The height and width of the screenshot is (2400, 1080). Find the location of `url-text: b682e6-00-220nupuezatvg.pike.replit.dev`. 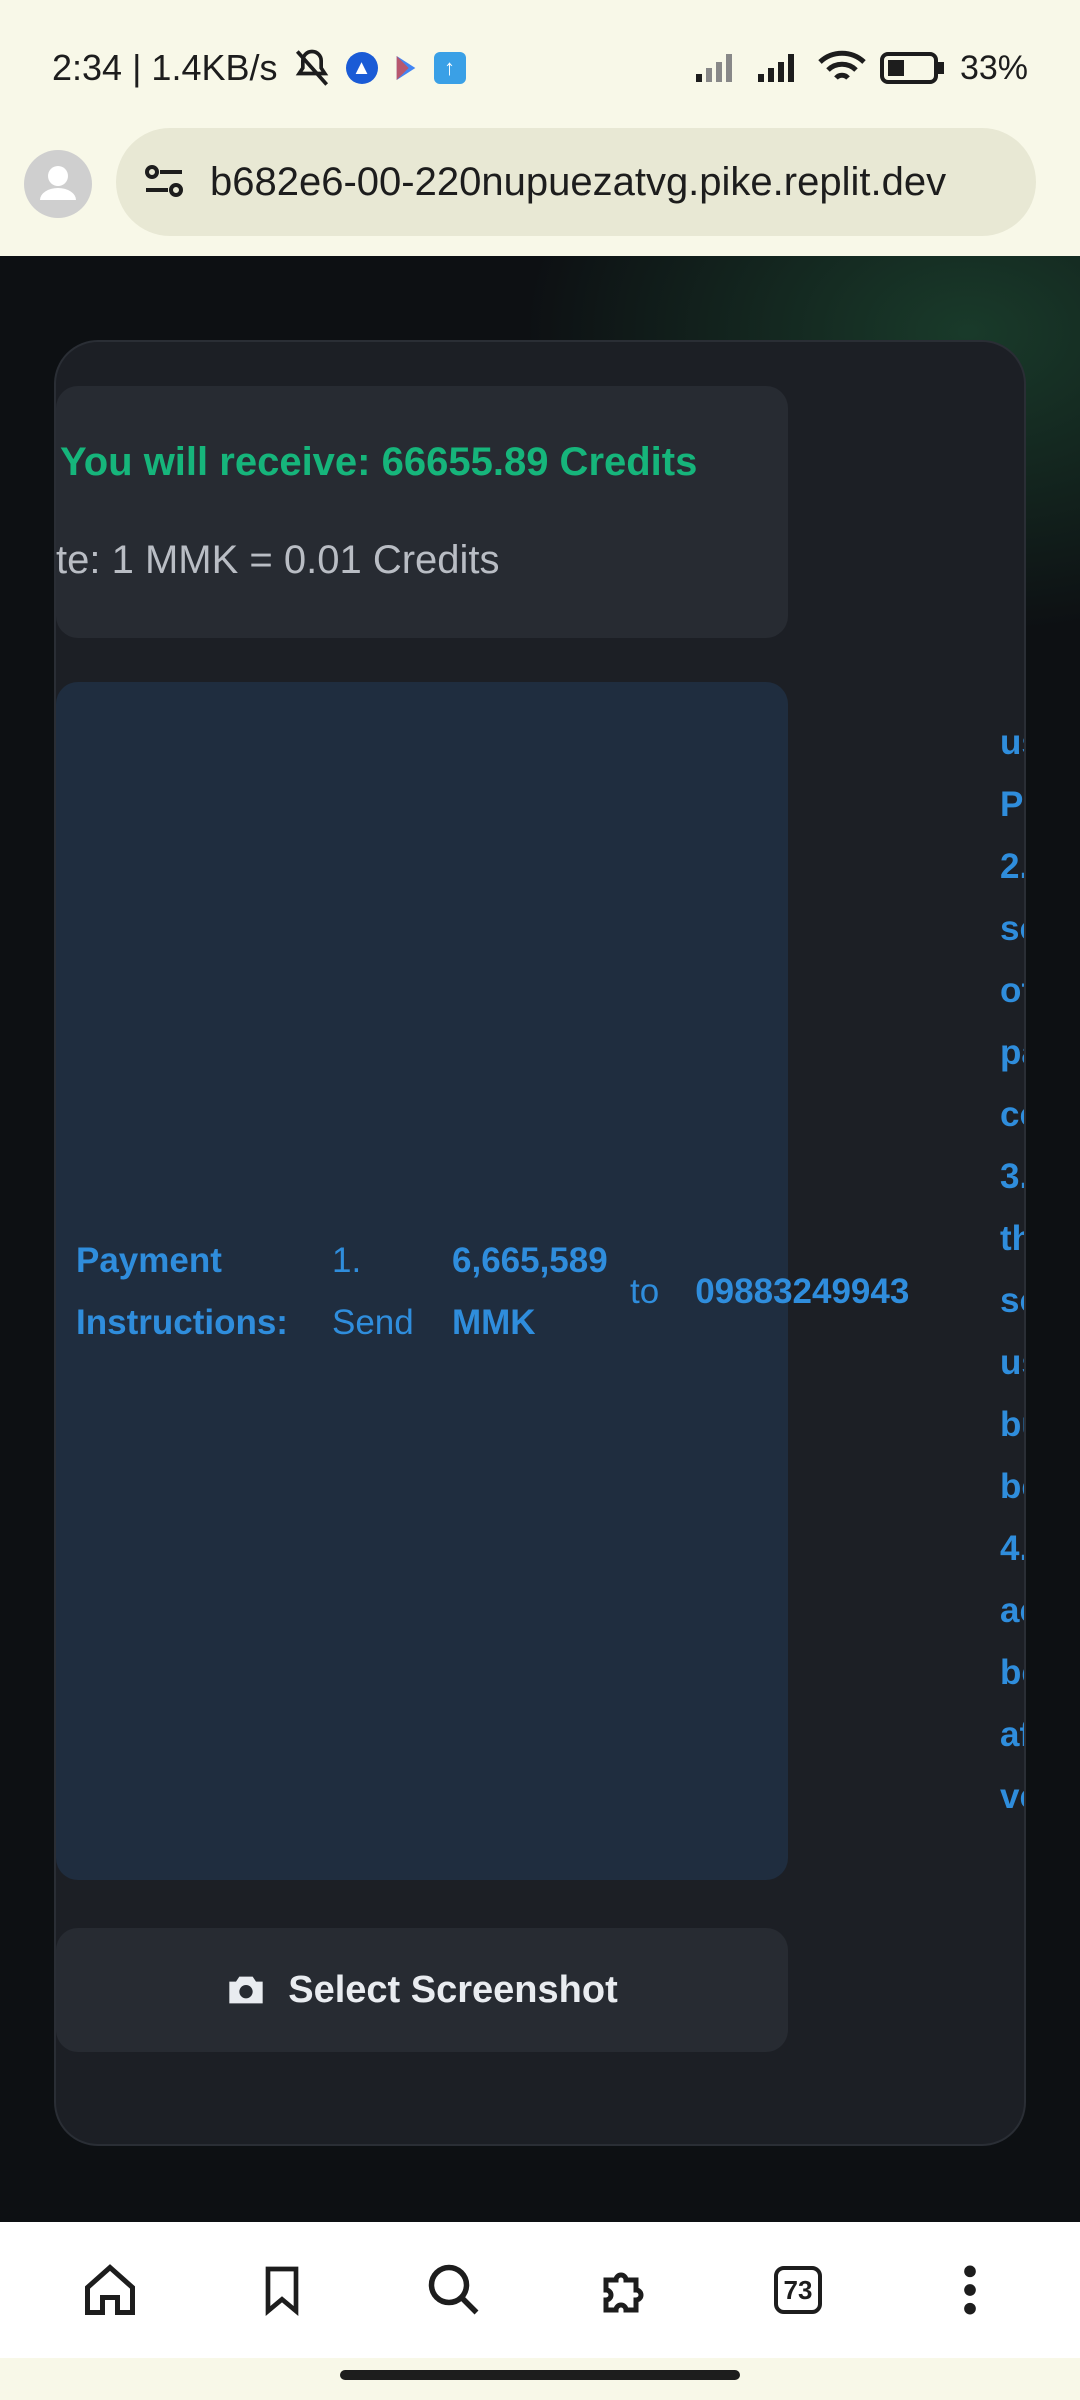

url-text: b682e6-00-220nupuezatvg.pike.replit.dev is located at coordinates (578, 182).